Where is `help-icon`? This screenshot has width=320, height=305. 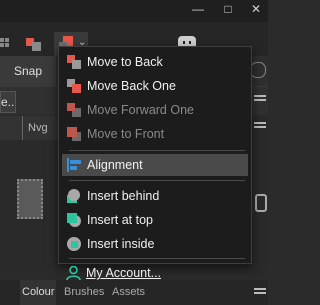 help-icon is located at coordinates (258, 70).